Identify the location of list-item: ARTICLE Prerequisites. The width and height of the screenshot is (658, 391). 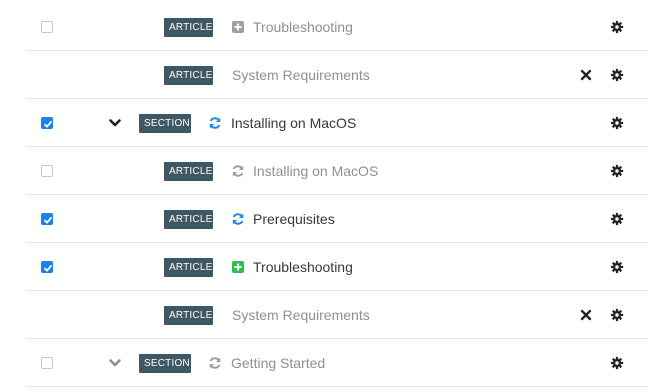
(337, 219).